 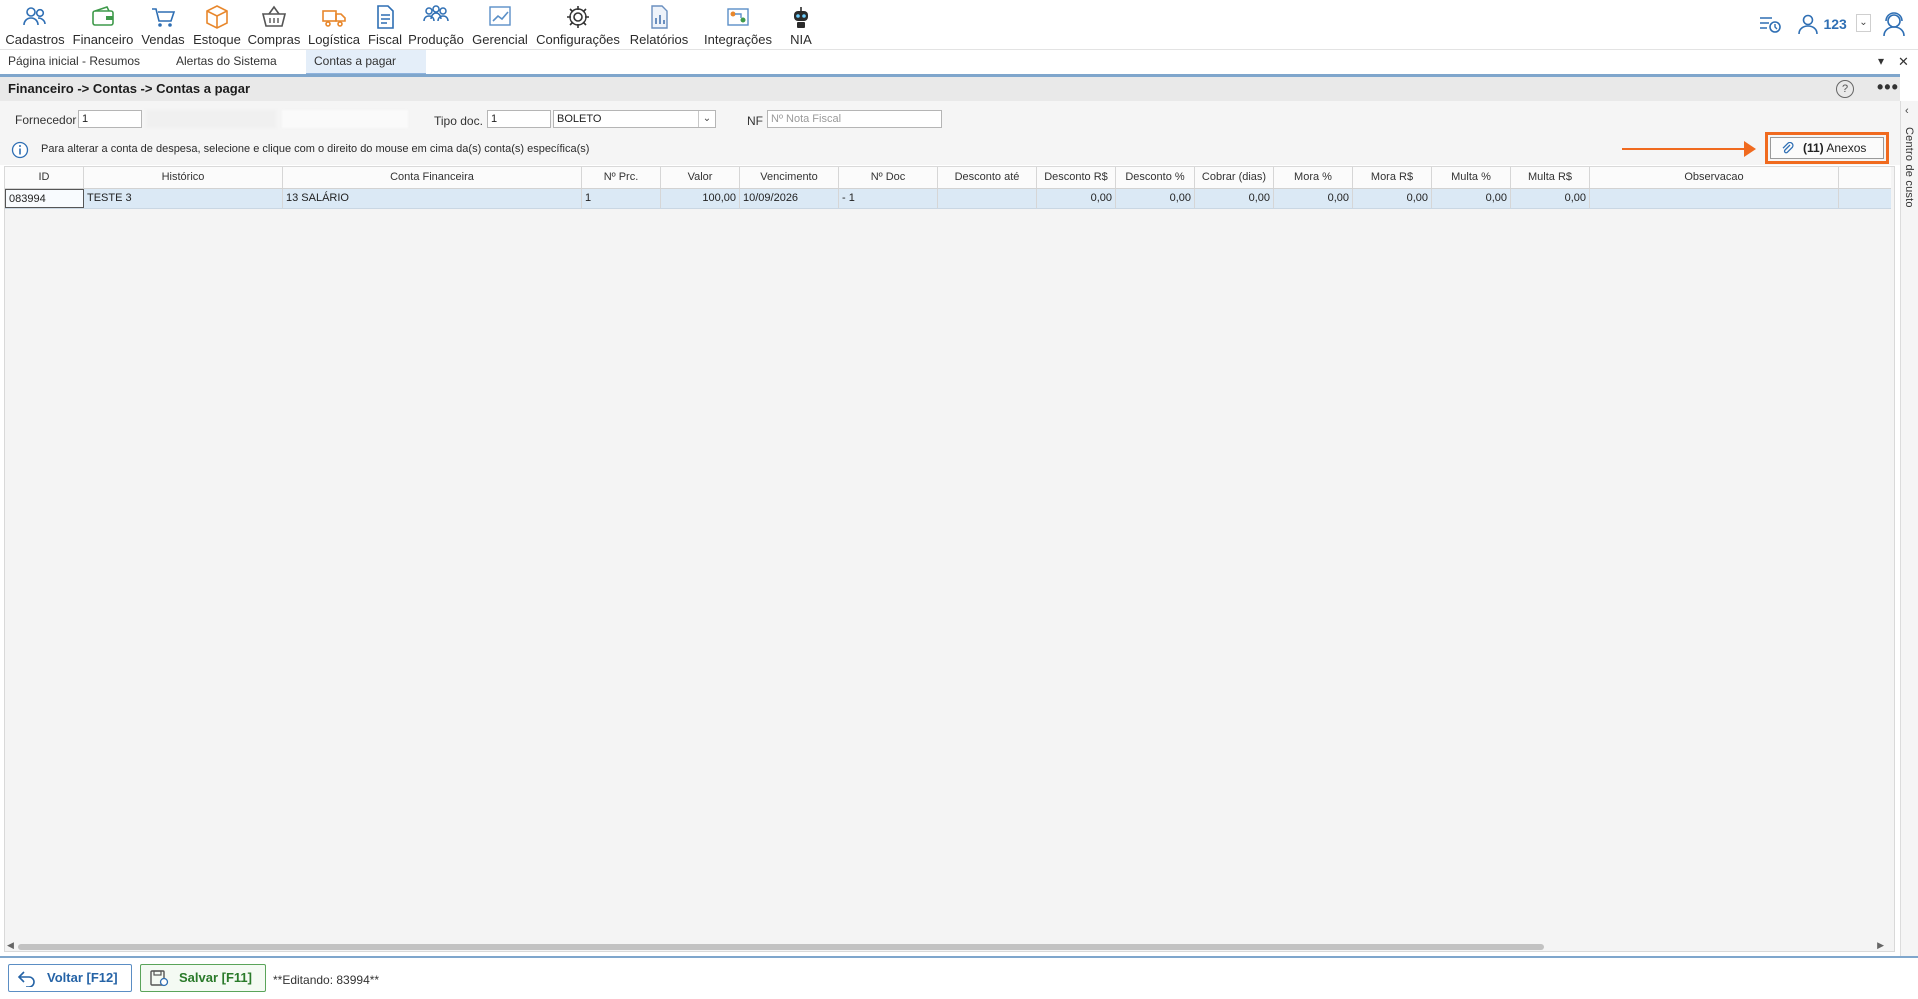 I want to click on column-header: Observacao, so click(x=1714, y=177).